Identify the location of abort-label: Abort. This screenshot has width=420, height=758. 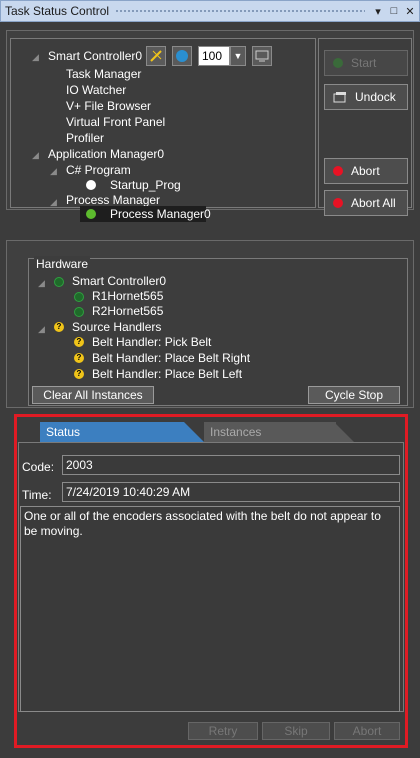
(365, 171).